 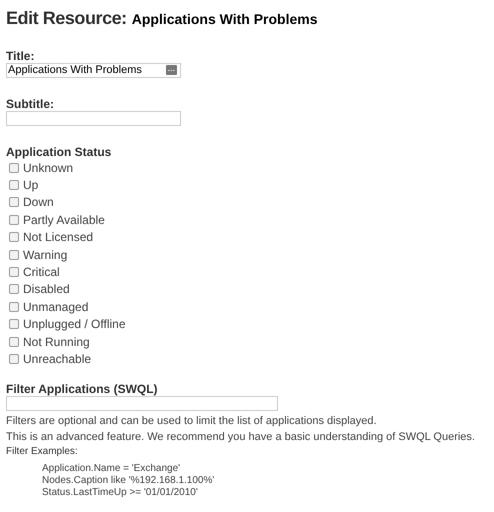 What do you see at coordinates (38, 202) in the screenshot?
I see `checkbox-label: Down` at bounding box center [38, 202].